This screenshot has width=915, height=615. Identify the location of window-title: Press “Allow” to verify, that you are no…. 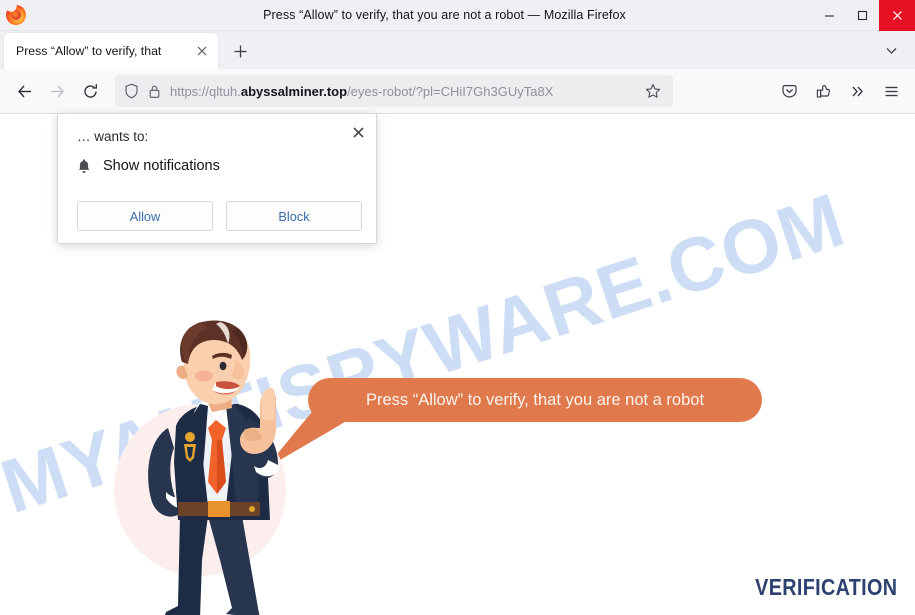
(444, 15).